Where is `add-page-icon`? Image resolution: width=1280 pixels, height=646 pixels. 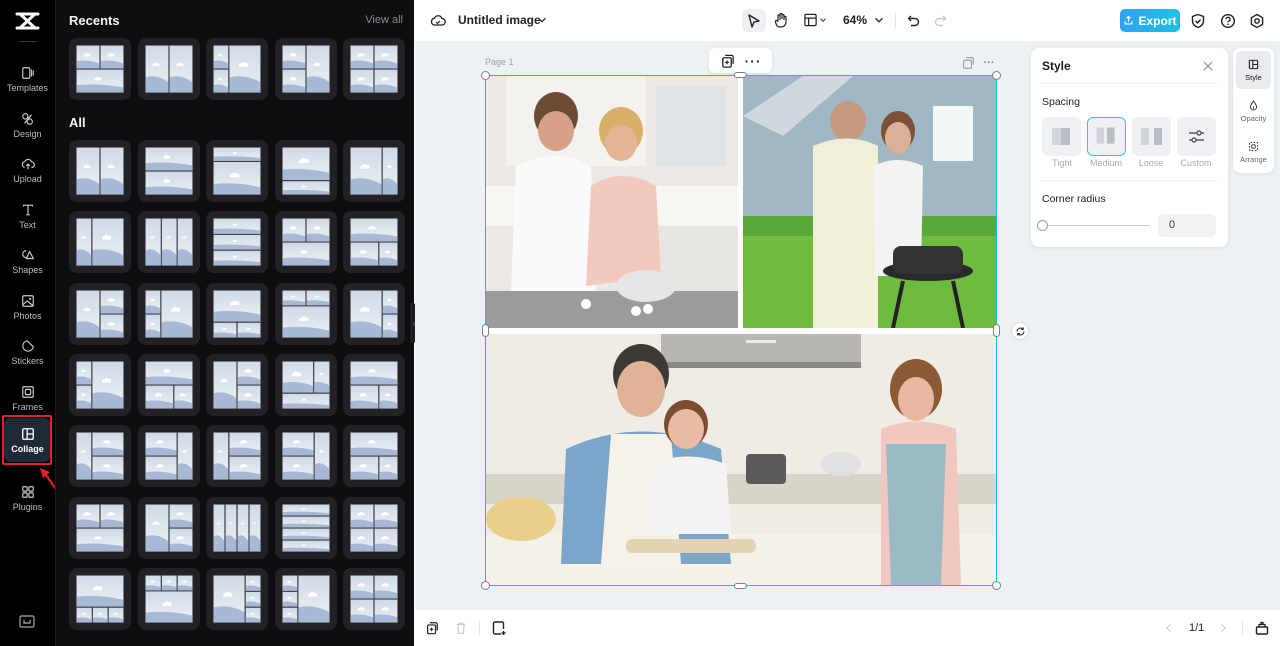
add-page-icon is located at coordinates (499, 628).